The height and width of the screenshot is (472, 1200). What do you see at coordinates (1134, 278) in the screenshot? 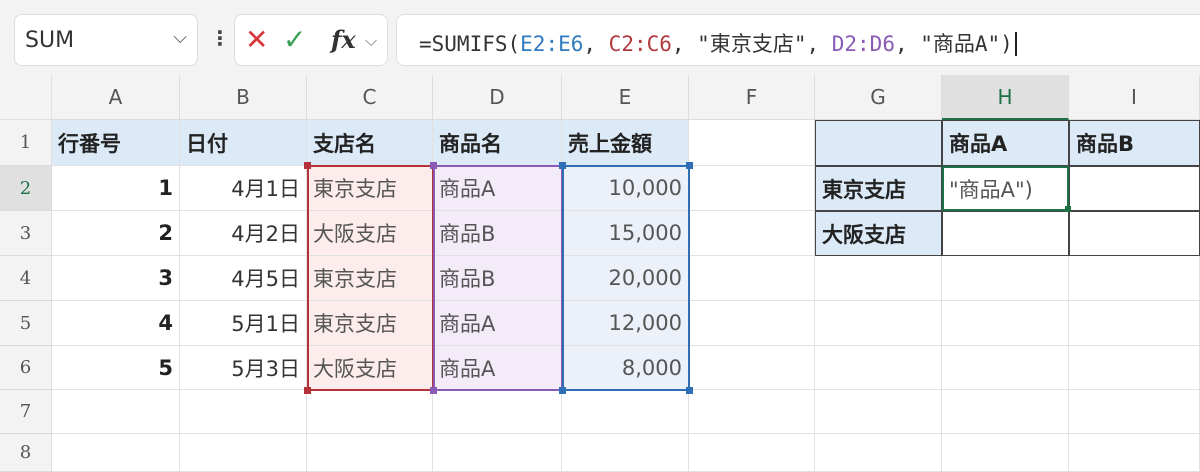
I see `cell-I4` at bounding box center [1134, 278].